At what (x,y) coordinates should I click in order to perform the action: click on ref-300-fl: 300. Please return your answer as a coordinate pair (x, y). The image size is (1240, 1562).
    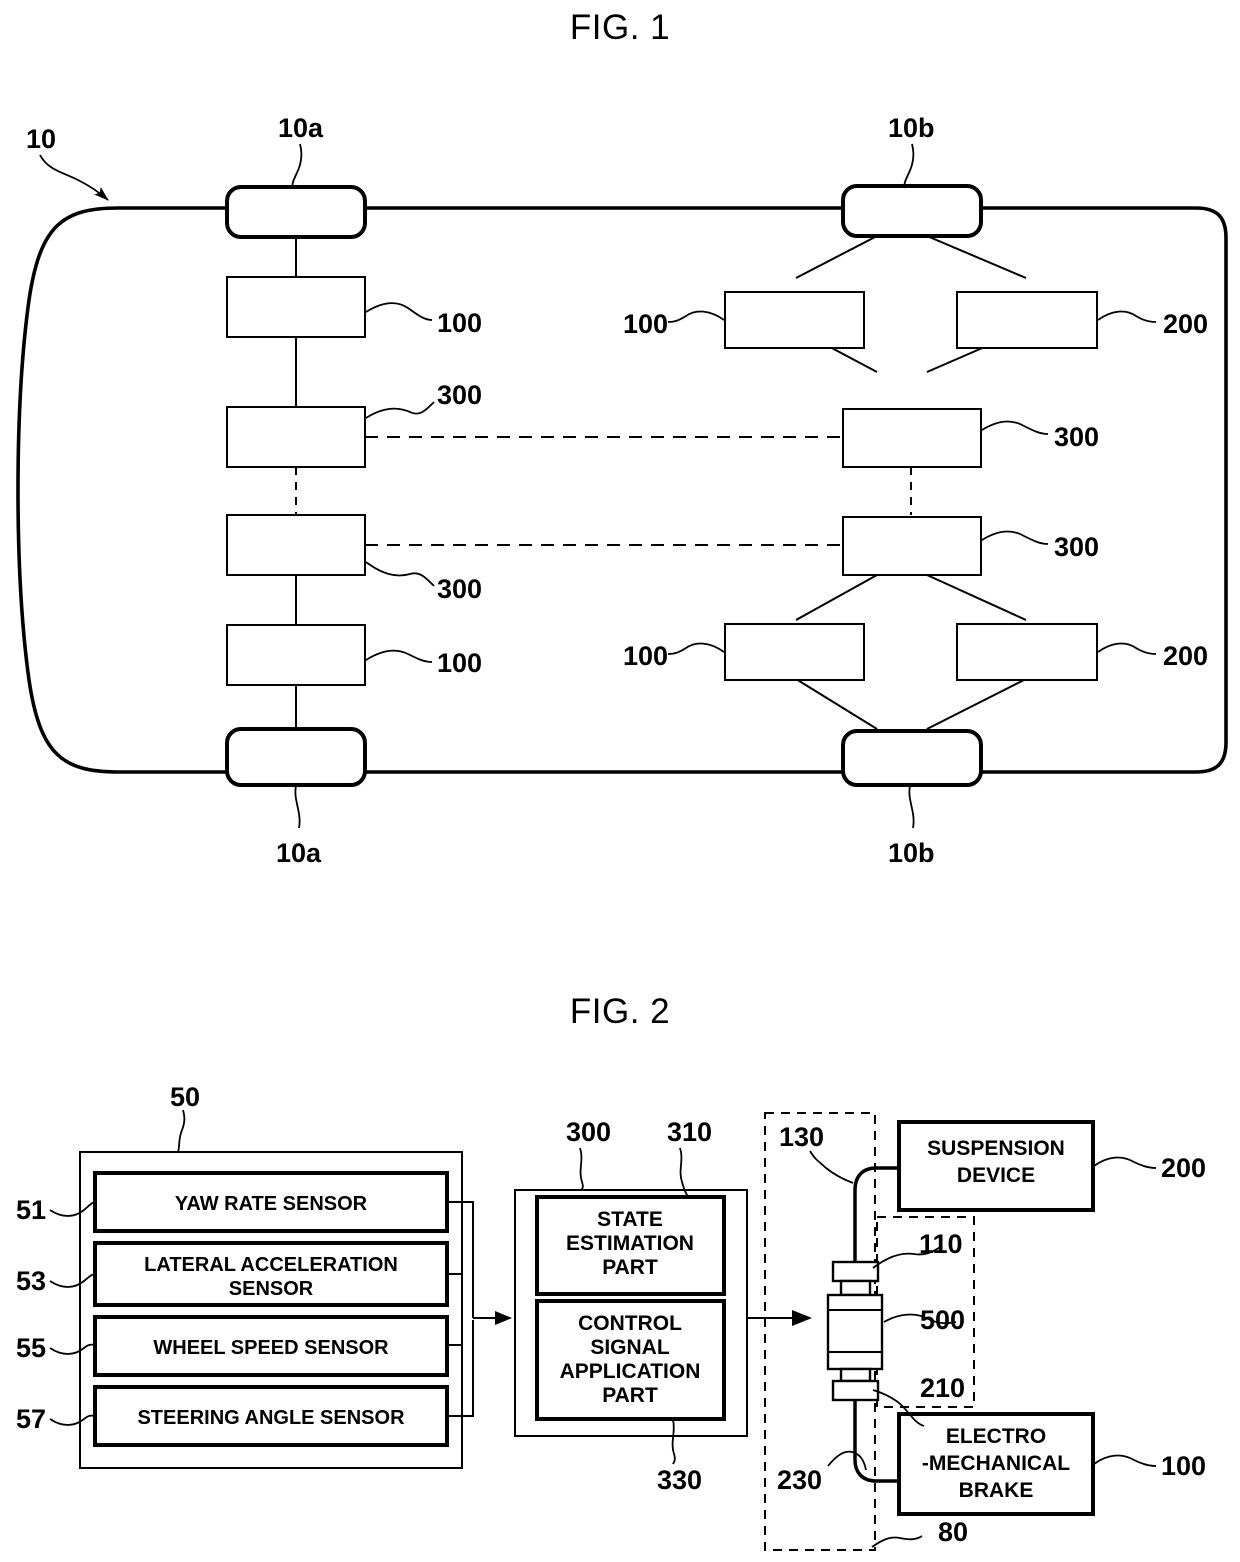
    Looking at the image, I should click on (459, 395).